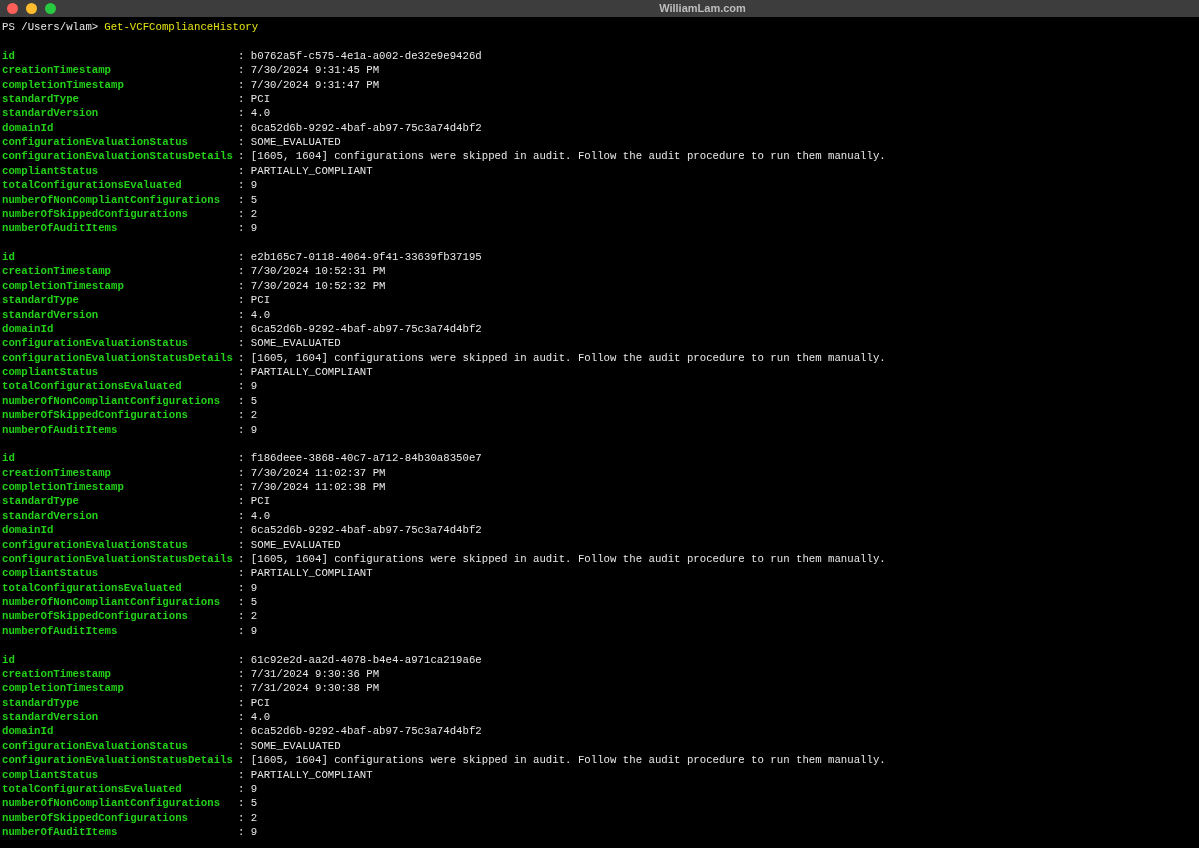 This screenshot has height=848, width=1199. Describe the element at coordinates (312, 472) in the screenshot. I see `property-value: : 7/30/2024 11:02:37 PM` at that location.